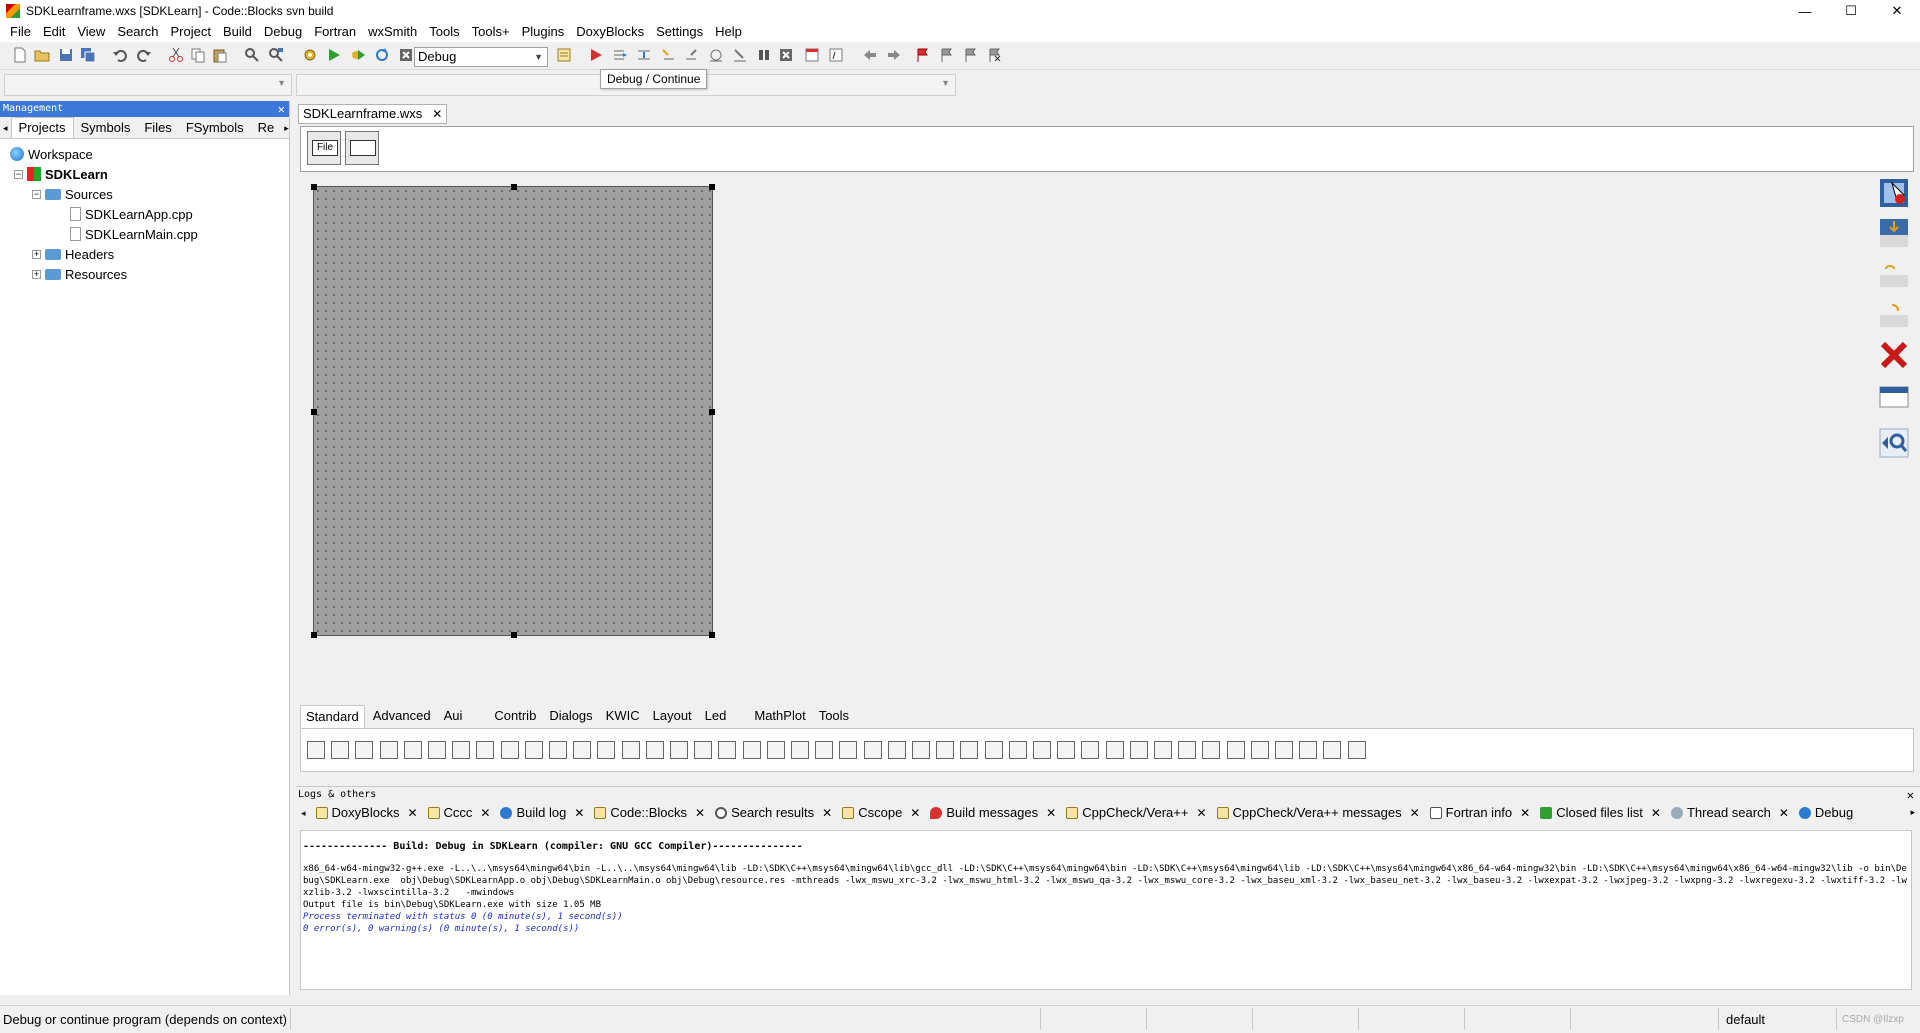  I want to click on log-tab-cccc: Cccc ✕, so click(459, 813).